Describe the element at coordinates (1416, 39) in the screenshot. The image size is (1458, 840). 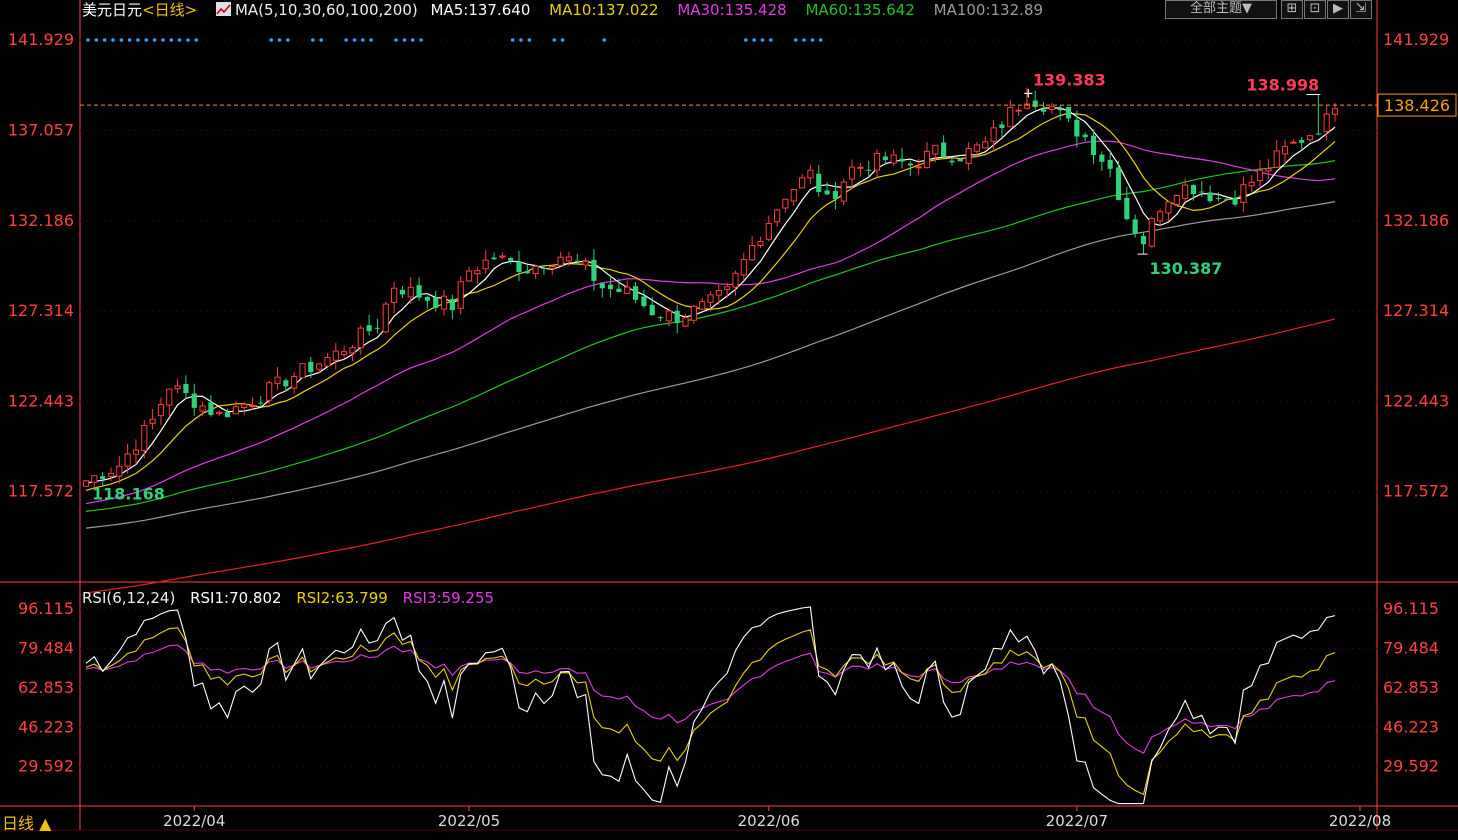
I see `price-tick-right: 141.929` at that location.